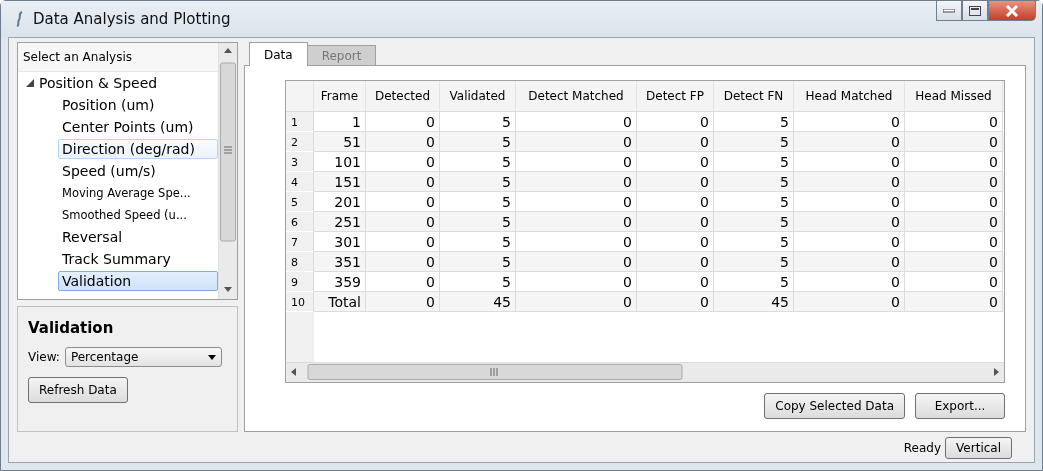 The width and height of the screenshot is (1043, 471). What do you see at coordinates (300, 202) in the screenshot?
I see `row-number: 5` at bounding box center [300, 202].